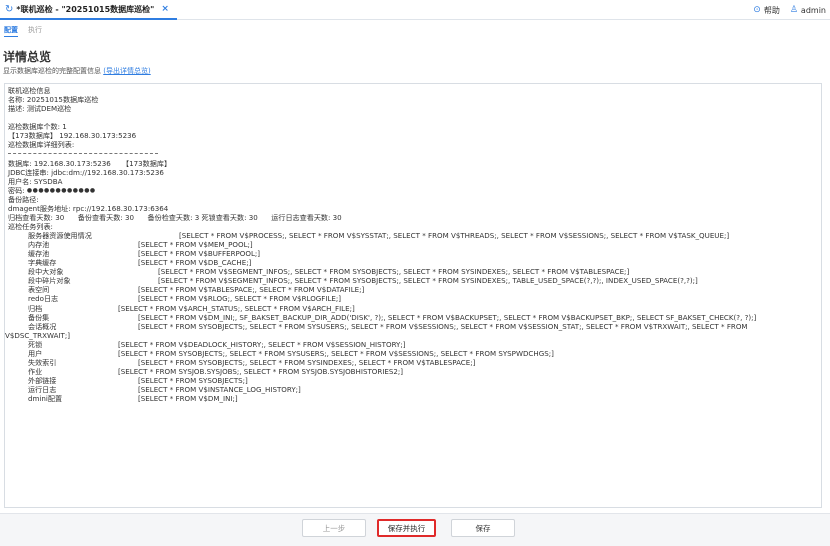 This screenshot has height=546, width=830. Describe the element at coordinates (42, 362) in the screenshot. I see `task-name: 失效索引` at that location.